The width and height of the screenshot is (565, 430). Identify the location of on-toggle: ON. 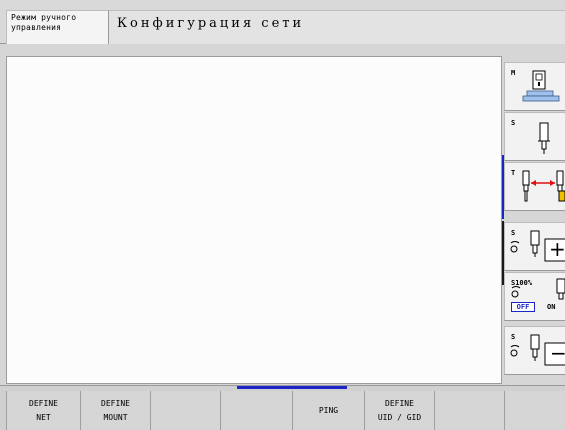
(551, 307).